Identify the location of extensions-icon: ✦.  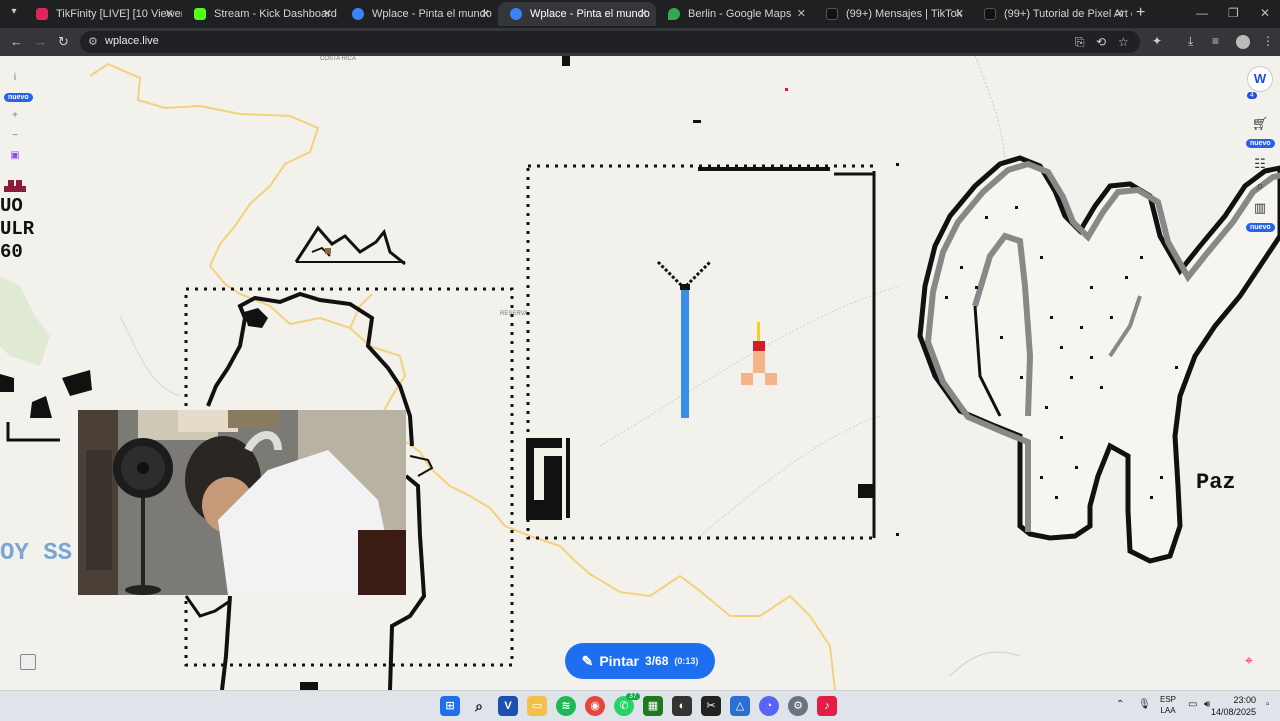
(1157, 41).